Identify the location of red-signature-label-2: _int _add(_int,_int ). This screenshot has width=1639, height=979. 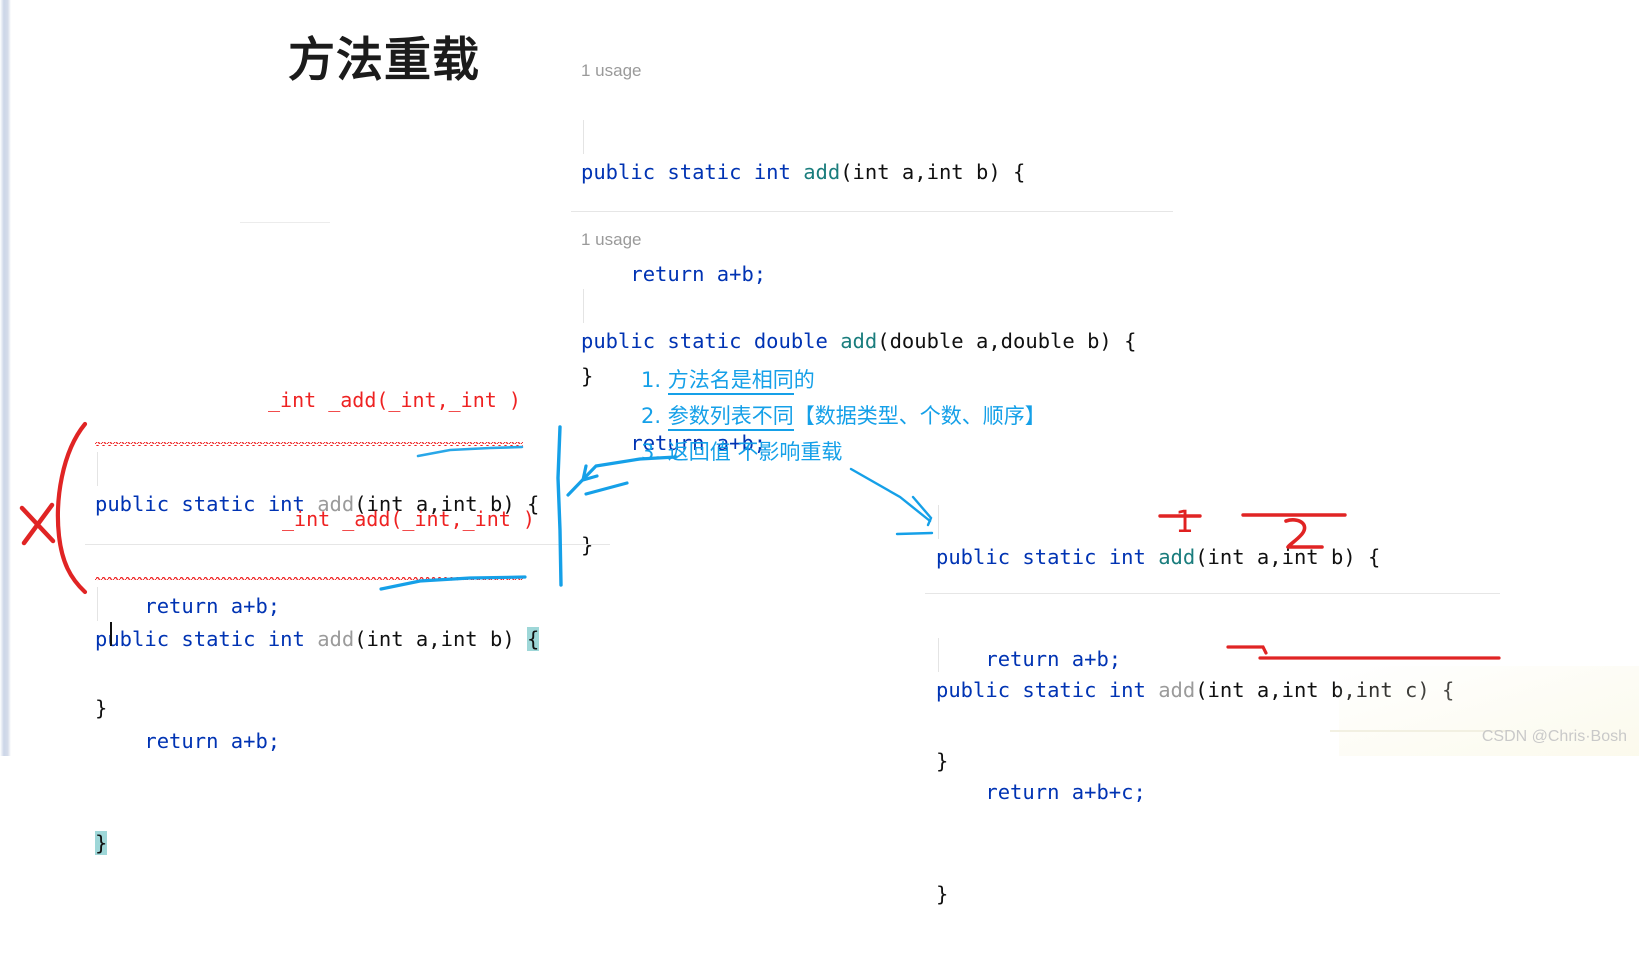
(408, 519).